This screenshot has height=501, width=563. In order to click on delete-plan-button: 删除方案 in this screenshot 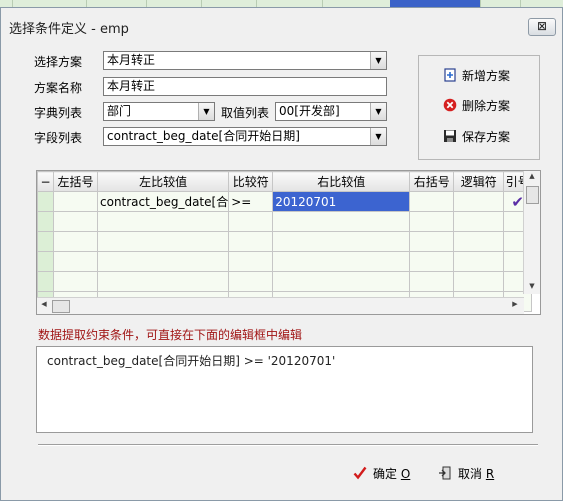, I will do `click(476, 106)`.